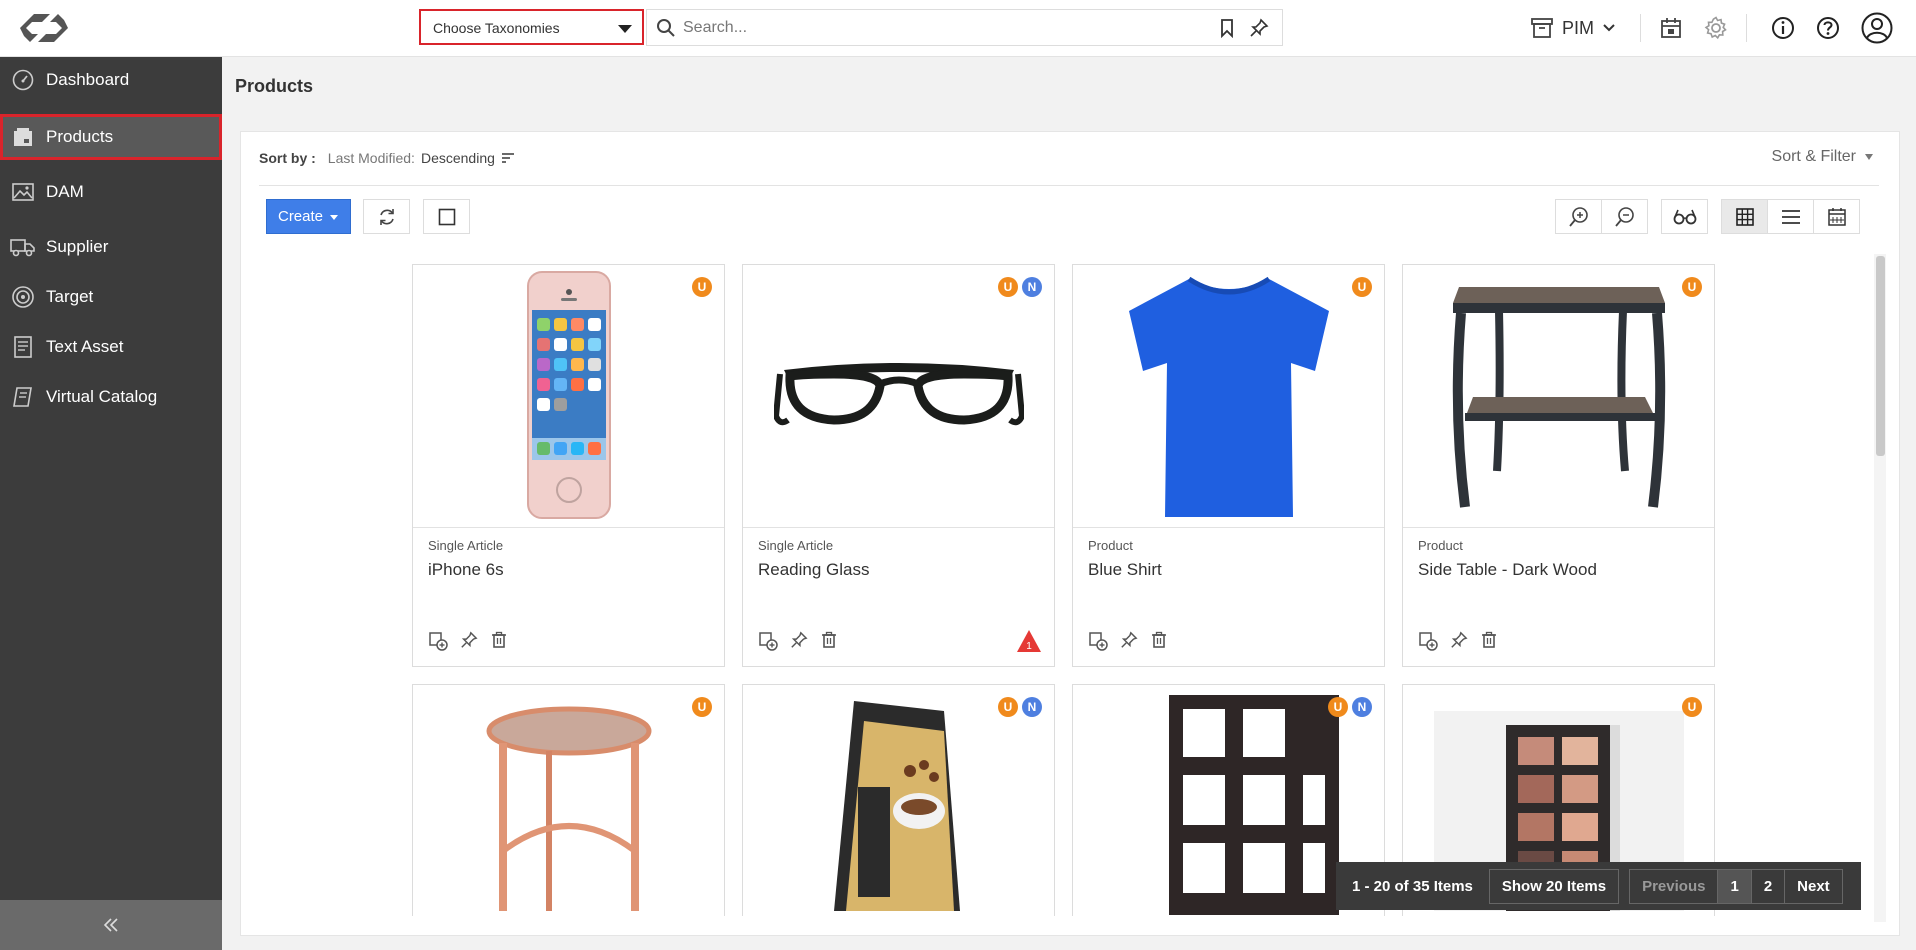 Image resolution: width=1916 pixels, height=950 pixels. I want to click on sidebar-item-text-asset: Text Asset, so click(111, 347).